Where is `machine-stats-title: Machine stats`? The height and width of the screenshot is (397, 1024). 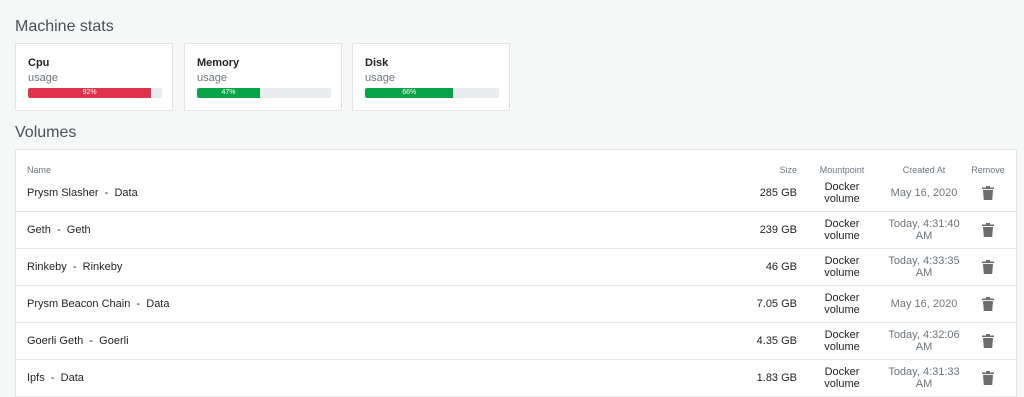
machine-stats-title: Machine stats is located at coordinates (64, 26).